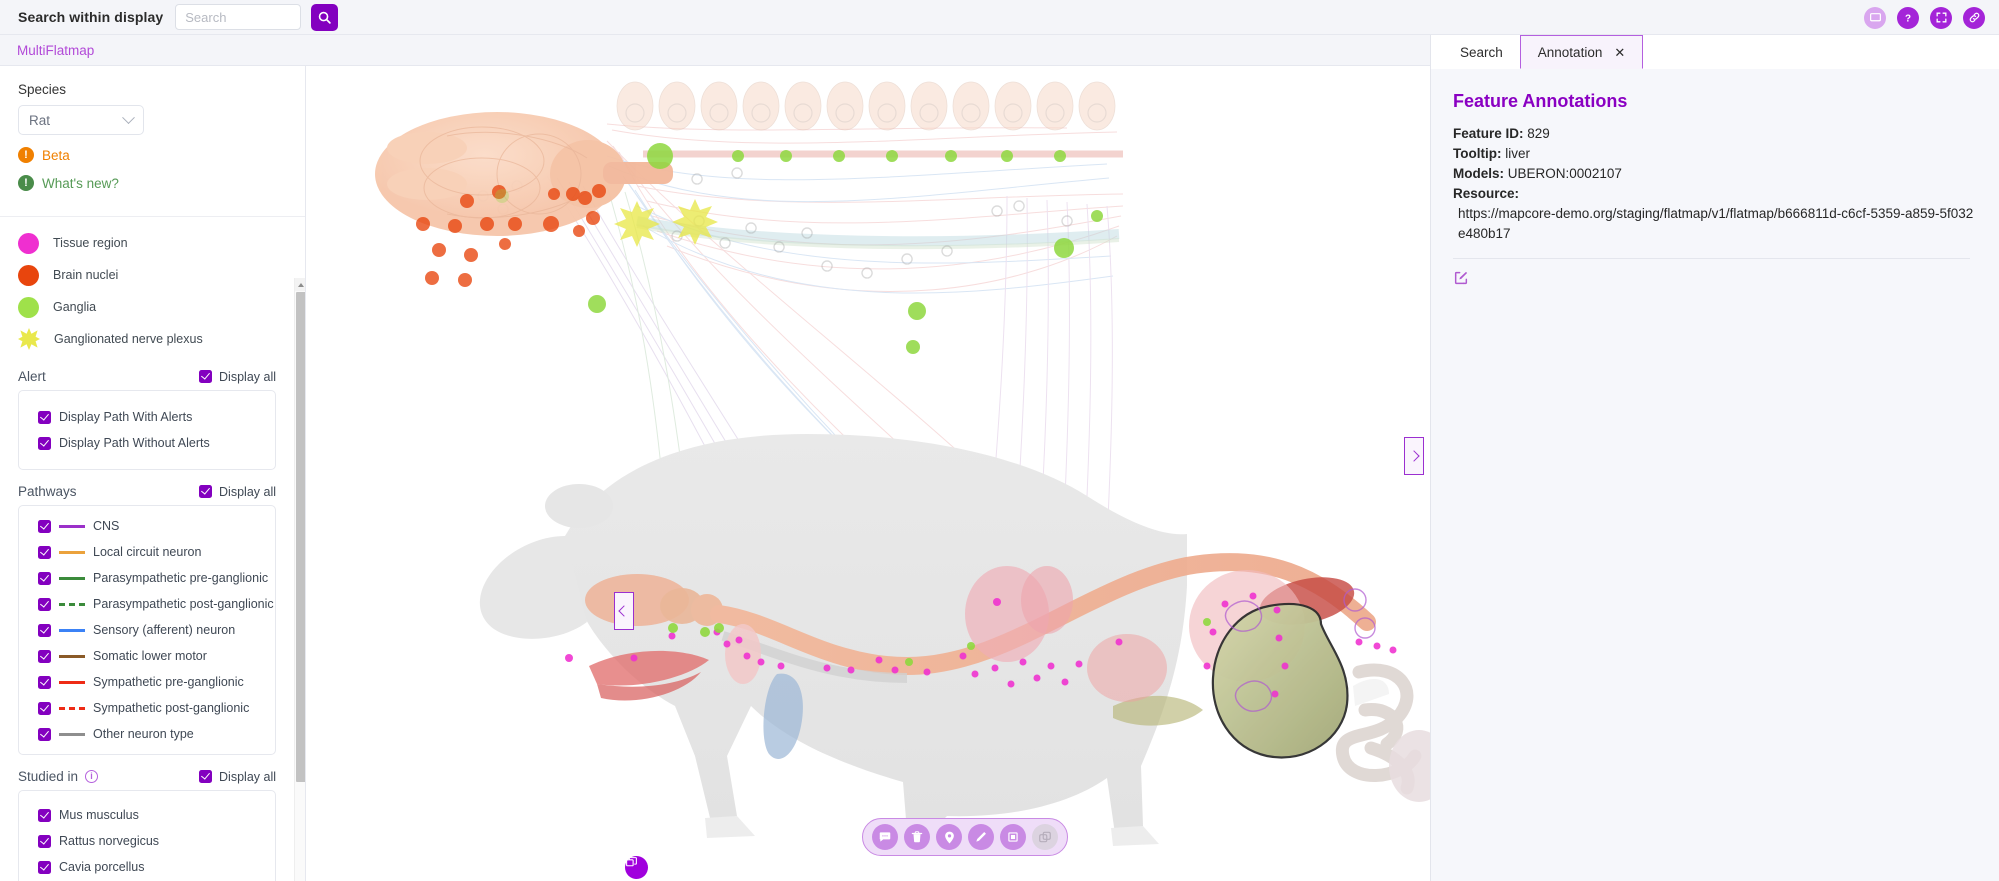  I want to click on studied-in-row-rattus-norvegicus: Rattus norvegicus, so click(156, 841).